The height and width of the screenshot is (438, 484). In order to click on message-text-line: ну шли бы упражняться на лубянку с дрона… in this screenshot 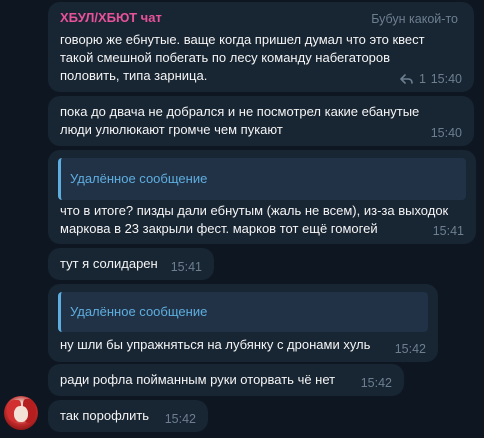, I will do `click(215, 344)`.